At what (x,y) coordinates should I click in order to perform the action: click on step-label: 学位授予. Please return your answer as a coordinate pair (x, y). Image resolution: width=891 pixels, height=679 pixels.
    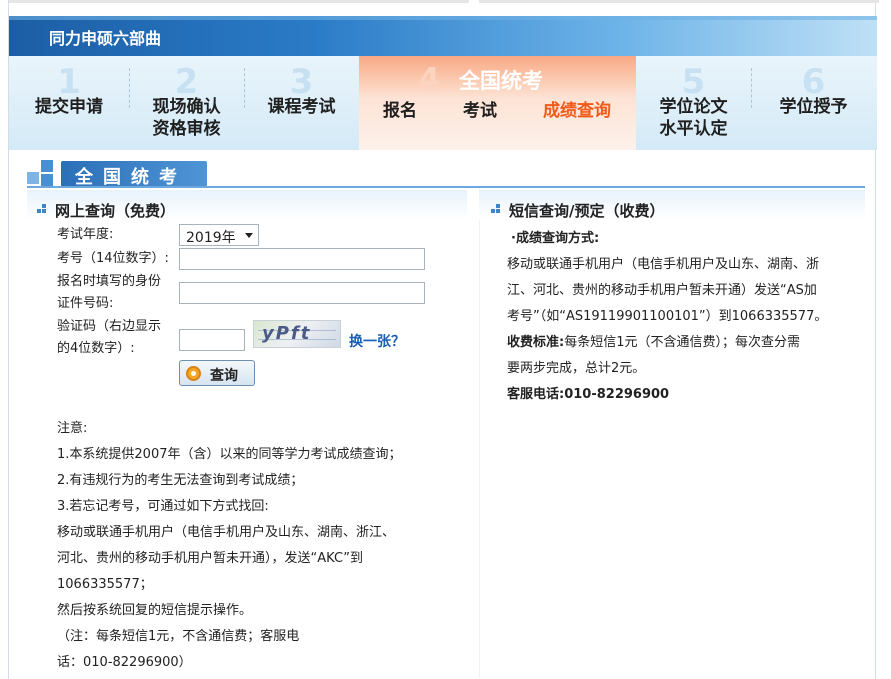
    Looking at the image, I should click on (813, 107).